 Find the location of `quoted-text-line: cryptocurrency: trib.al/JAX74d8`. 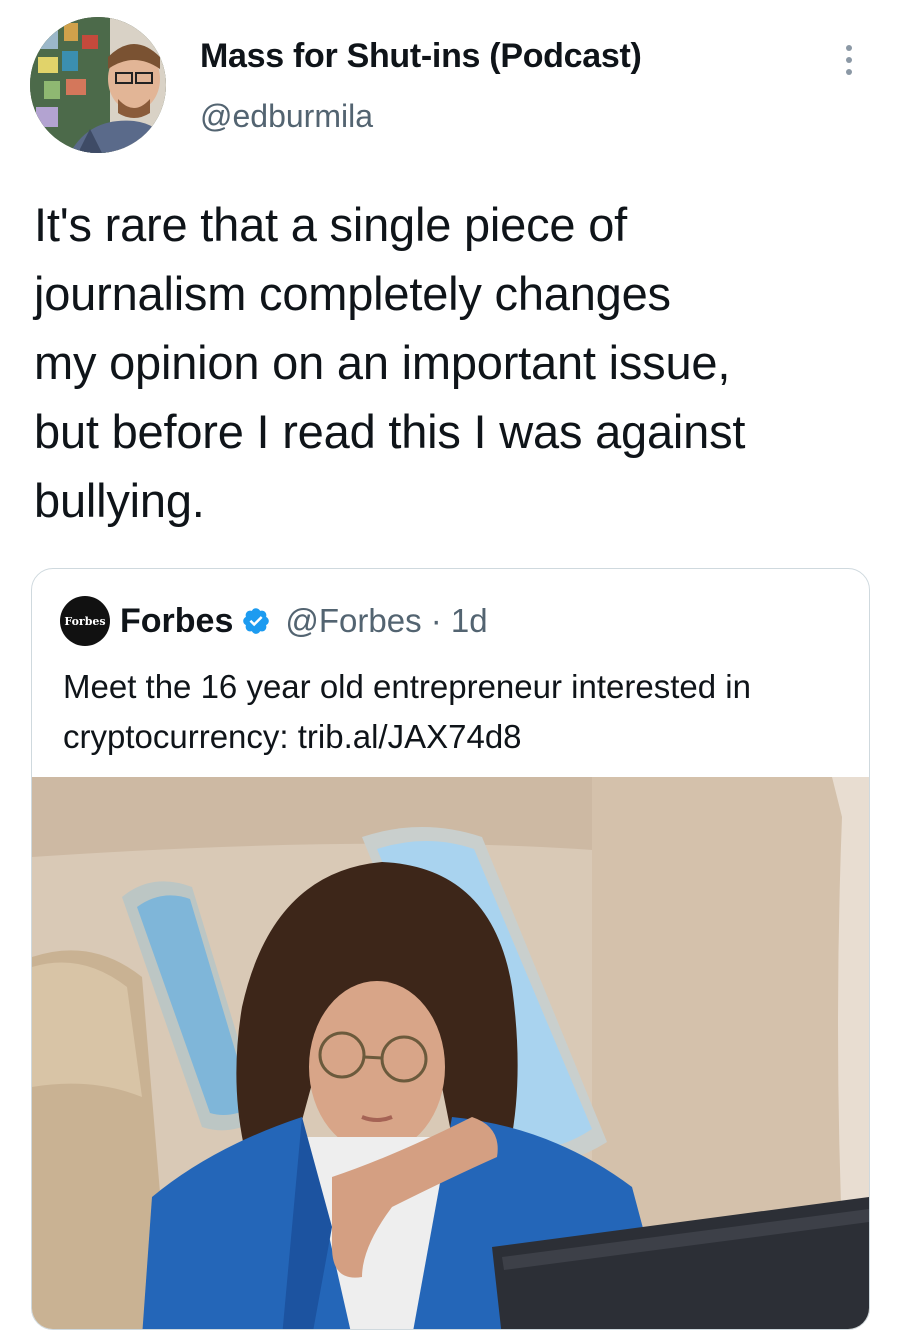

quoted-text-line: cryptocurrency: trib.al/JAX74d8 is located at coordinates (463, 737).